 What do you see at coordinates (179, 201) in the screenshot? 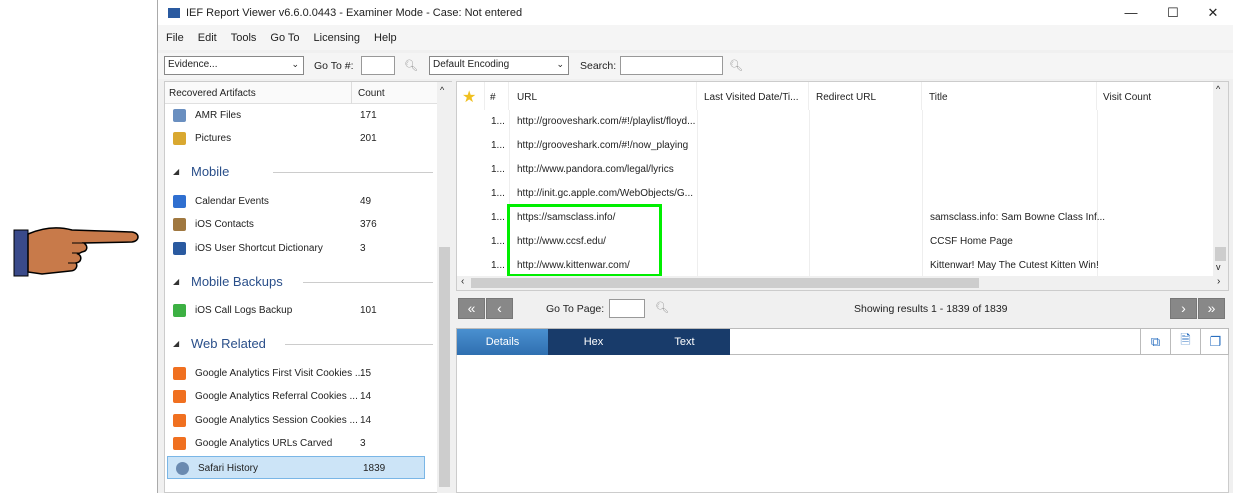
I see `calendar-icon` at bounding box center [179, 201].